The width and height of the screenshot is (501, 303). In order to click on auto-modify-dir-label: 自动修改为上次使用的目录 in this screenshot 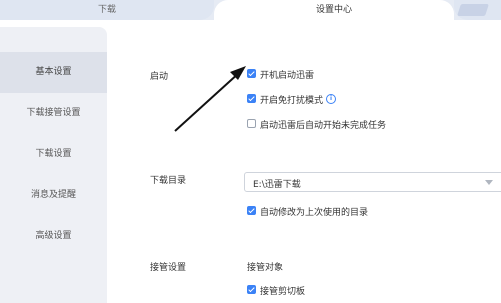, I will do `click(314, 213)`.